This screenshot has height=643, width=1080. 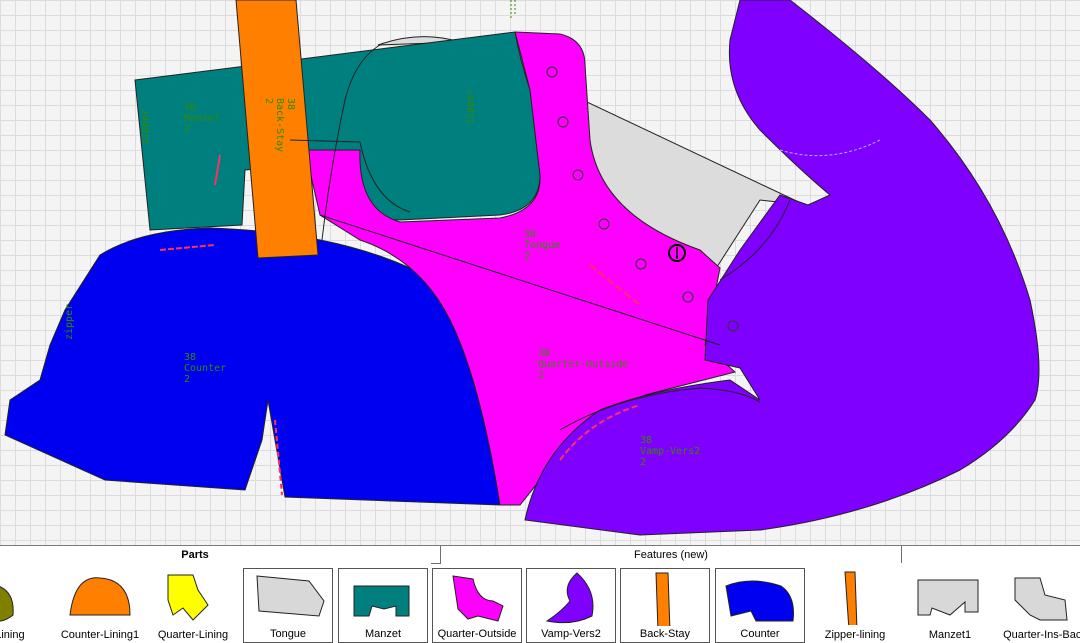 I want to click on part-thumbnail: Tongue, so click(x=288, y=605).